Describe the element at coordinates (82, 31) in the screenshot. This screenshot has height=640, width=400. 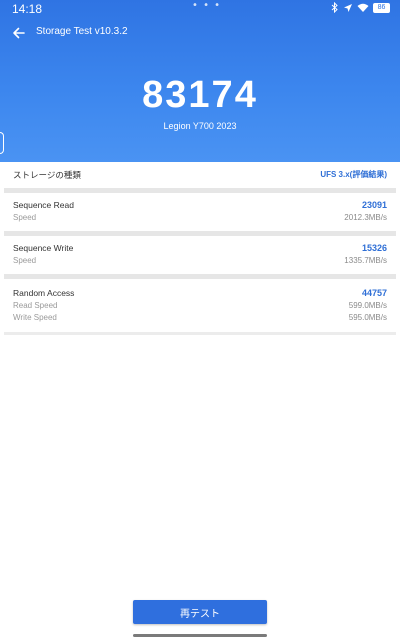
I see `app-title: Storage Test v10.3.2` at that location.